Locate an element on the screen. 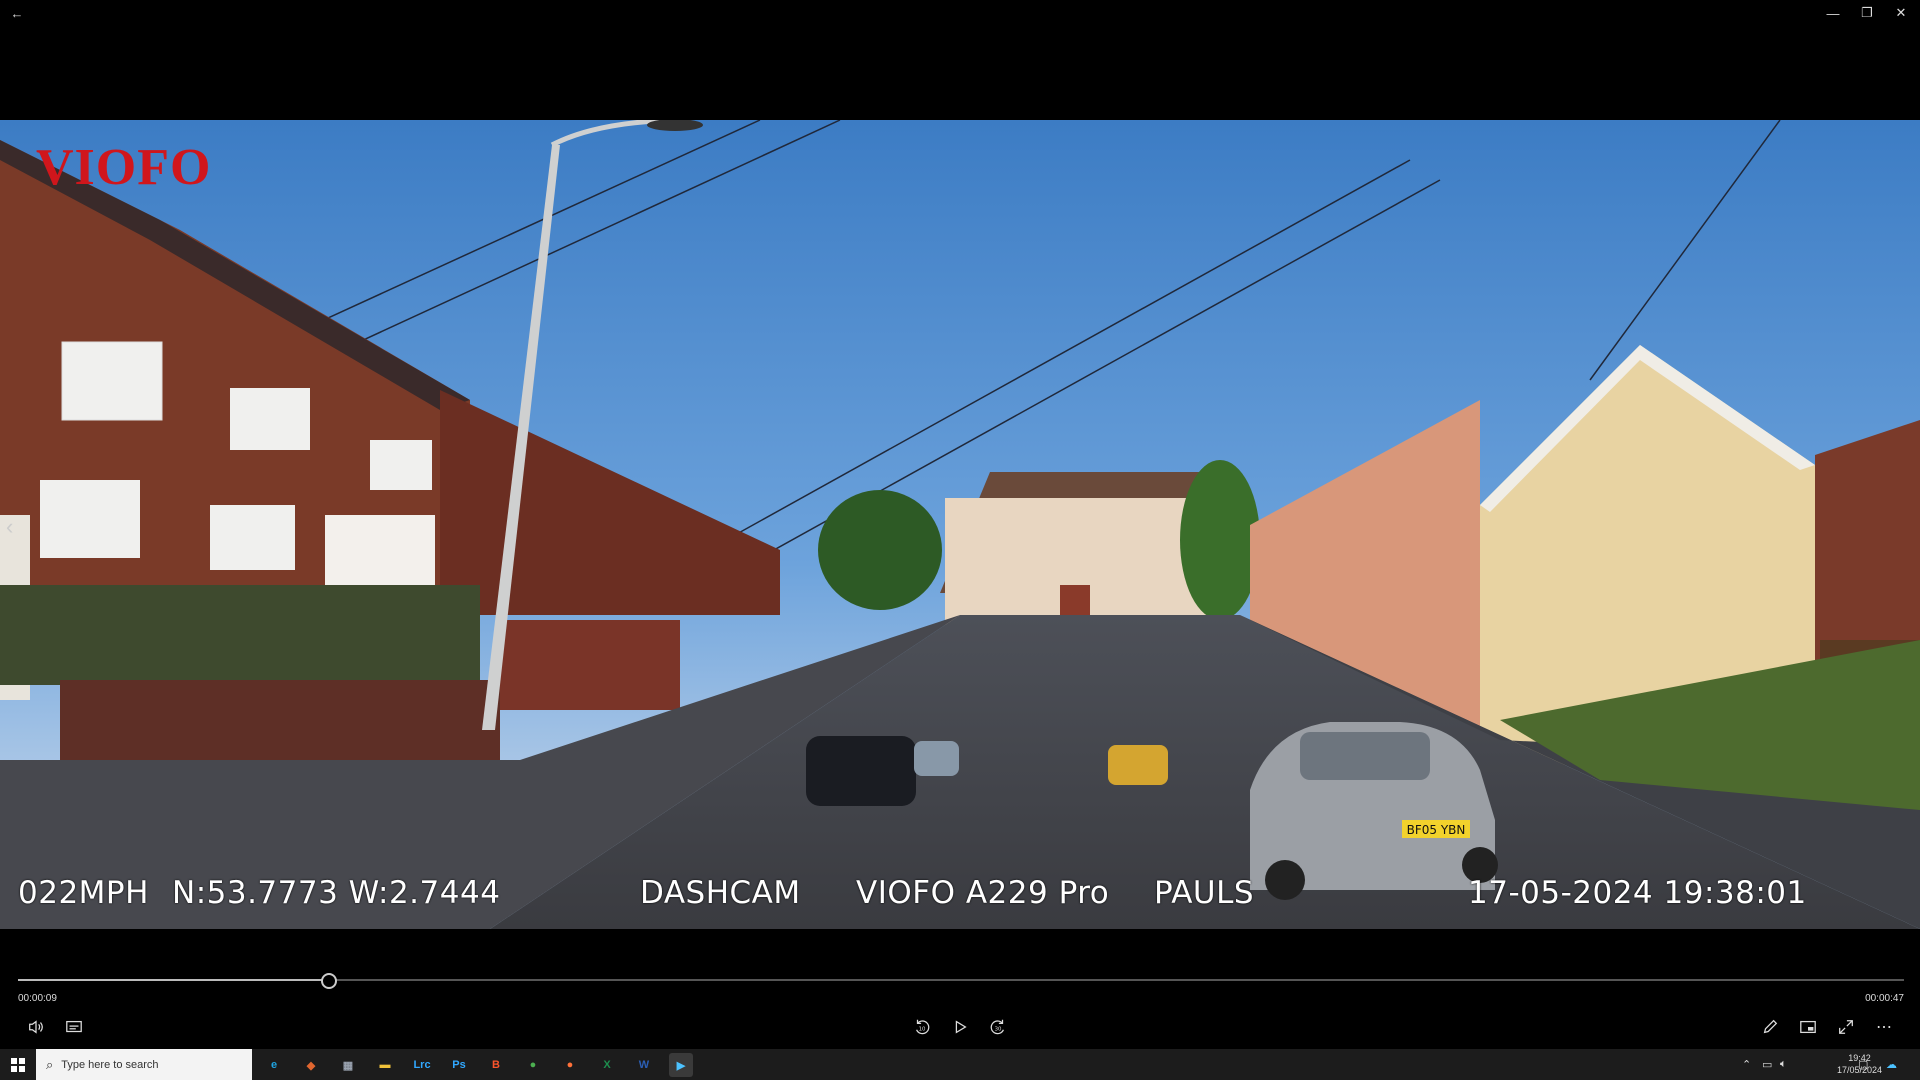 This screenshot has height=1080, width=1920. taskbar-app-word: W is located at coordinates (644, 1065).